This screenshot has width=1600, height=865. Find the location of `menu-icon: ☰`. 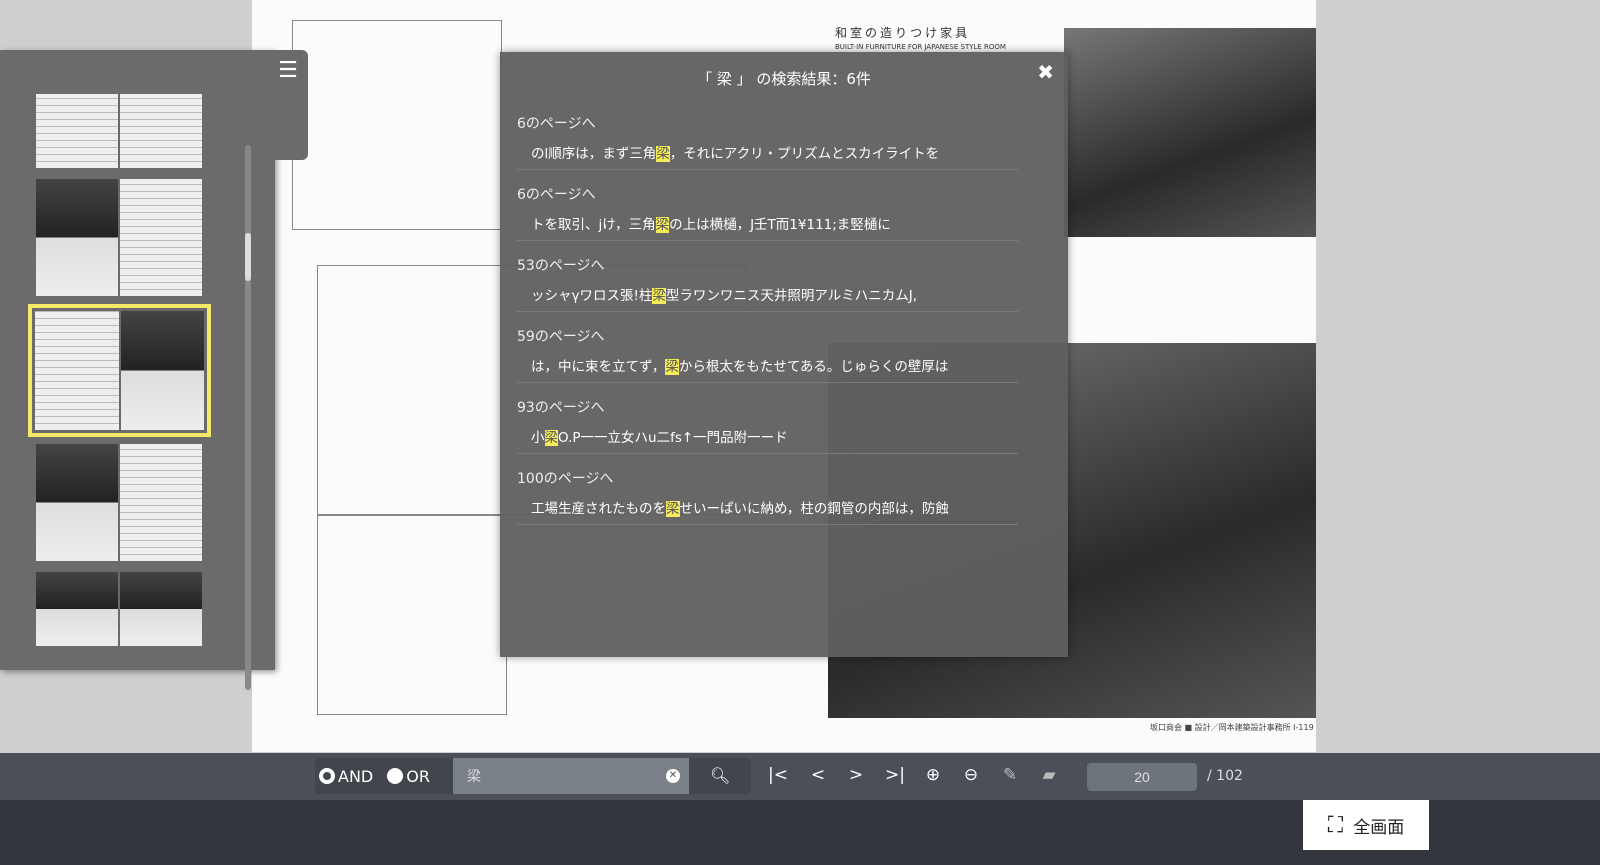

menu-icon: ☰ is located at coordinates (288, 105).